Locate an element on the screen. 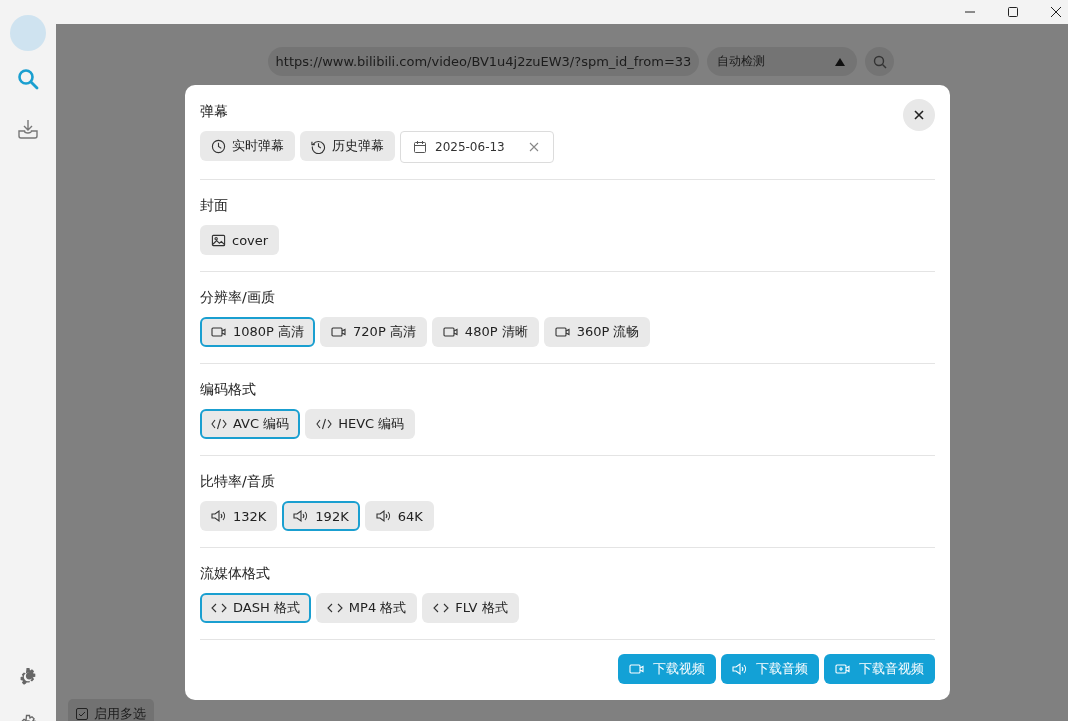 This screenshot has width=1068, height=721. maximize-icon is located at coordinates (1013, 12).